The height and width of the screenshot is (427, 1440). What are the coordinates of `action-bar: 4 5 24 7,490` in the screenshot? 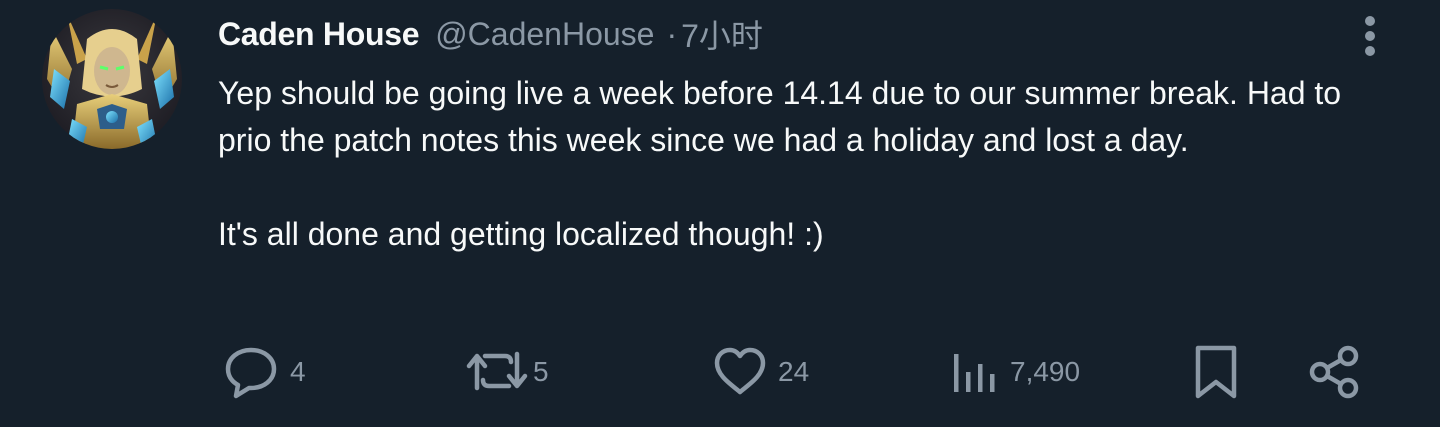 It's located at (720, 372).